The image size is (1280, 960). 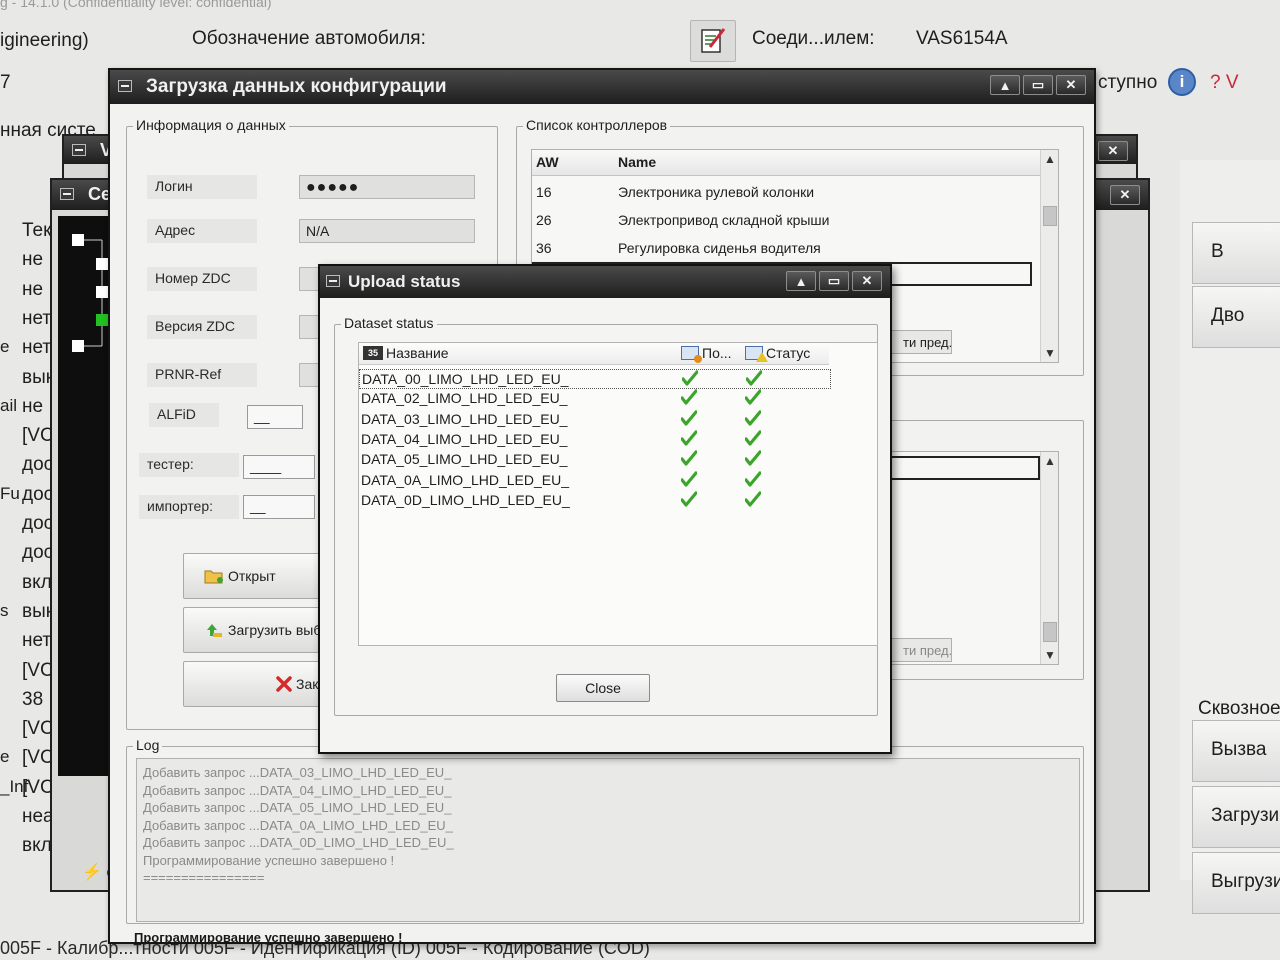 I want to click on dataset-name: DATA_00_LIMO_LHD_LED_EU_, so click(x=465, y=379).